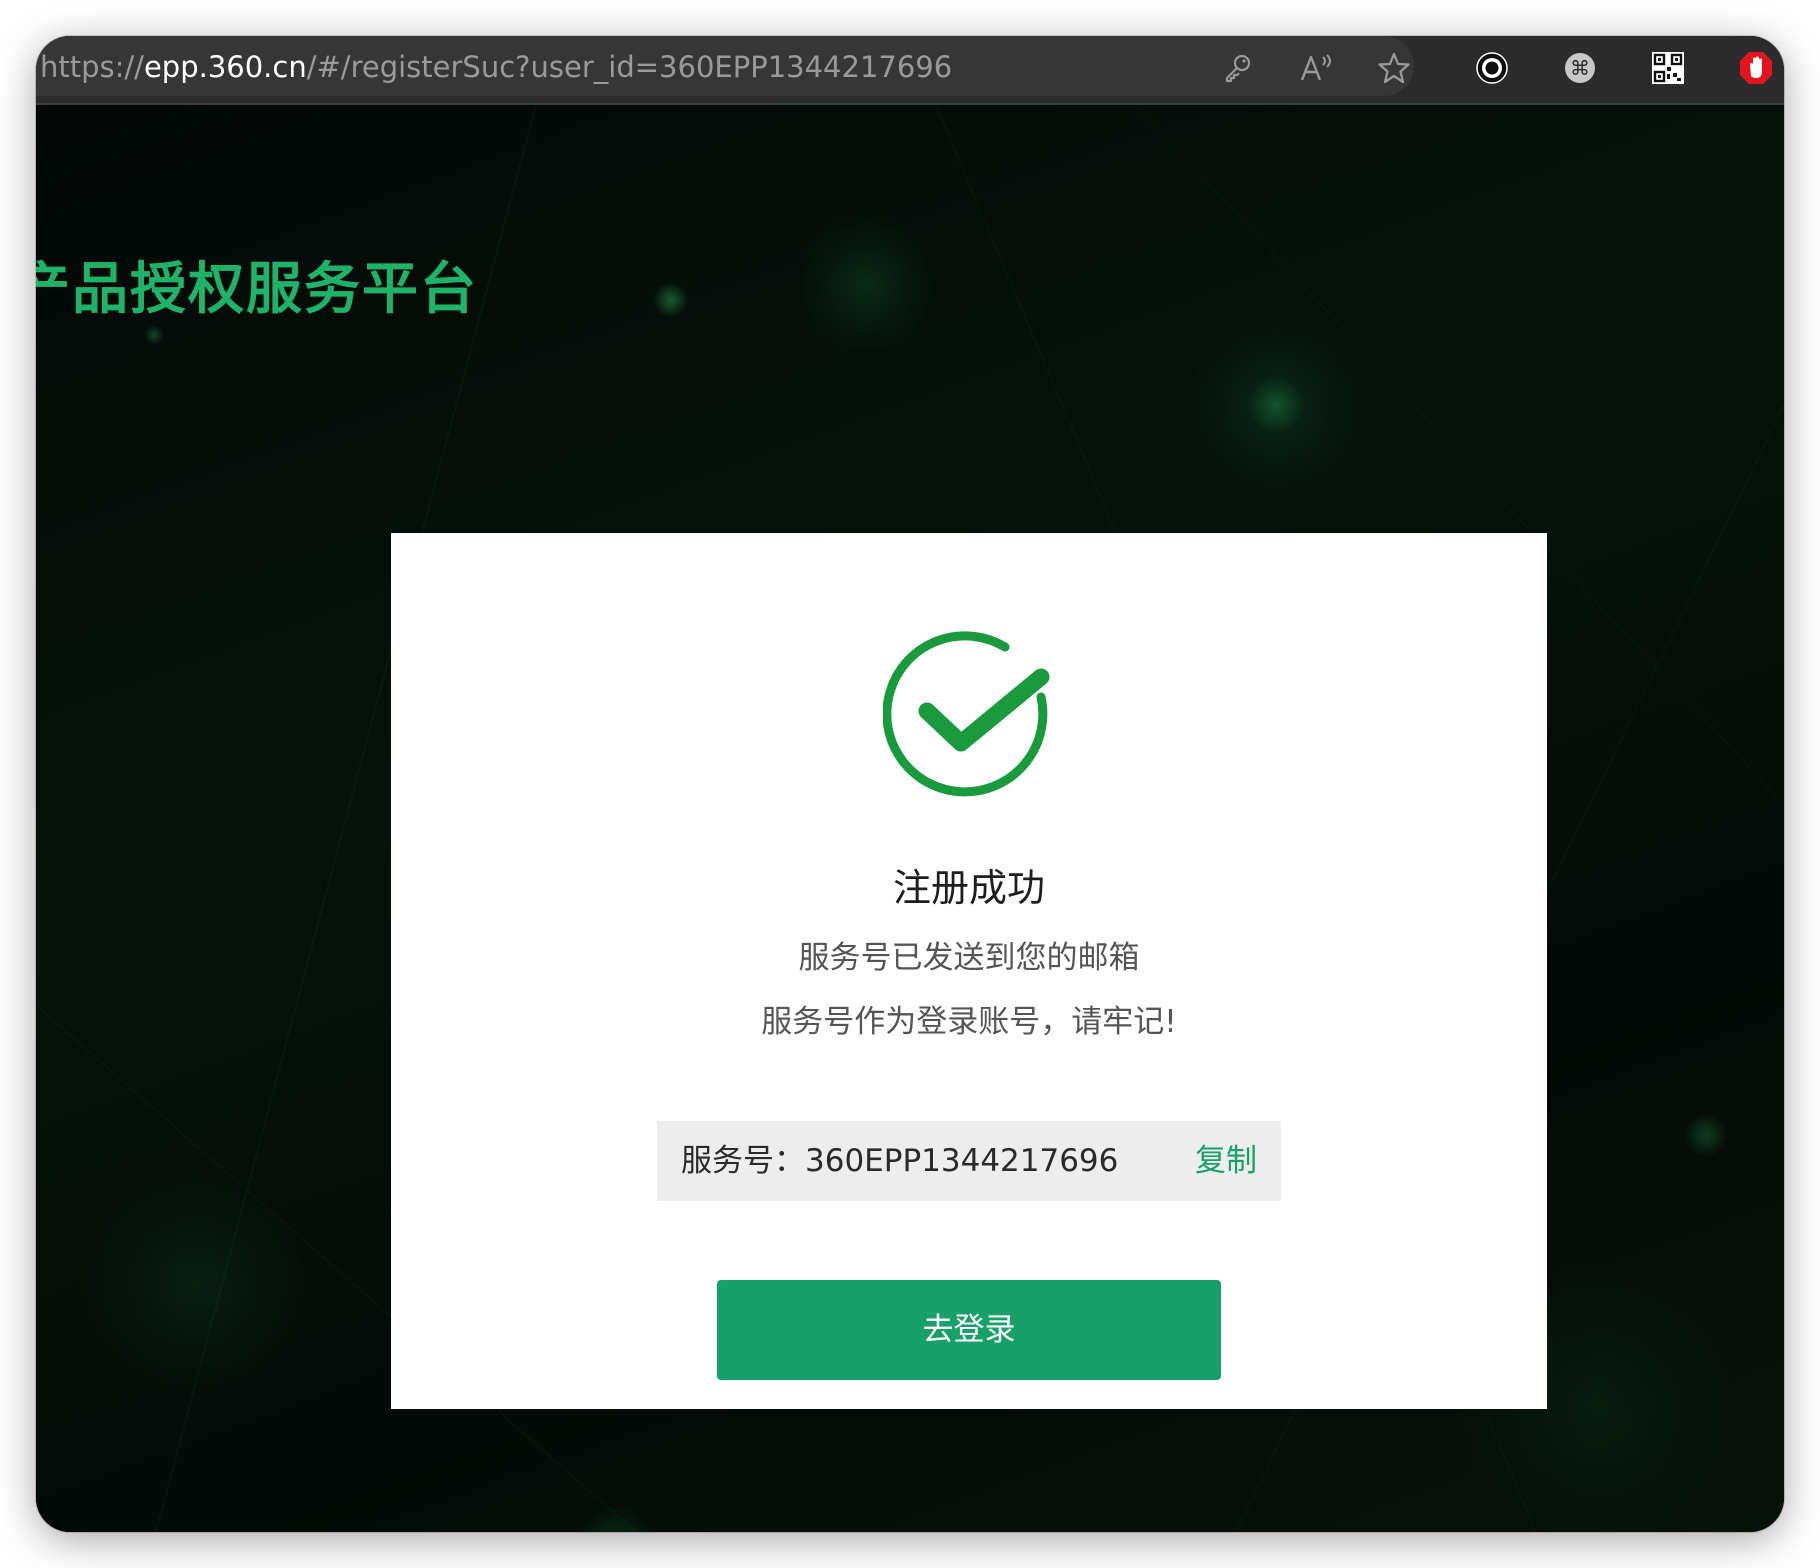 This screenshot has width=1820, height=1568. What do you see at coordinates (1238, 68) in the screenshot?
I see `key-icon` at bounding box center [1238, 68].